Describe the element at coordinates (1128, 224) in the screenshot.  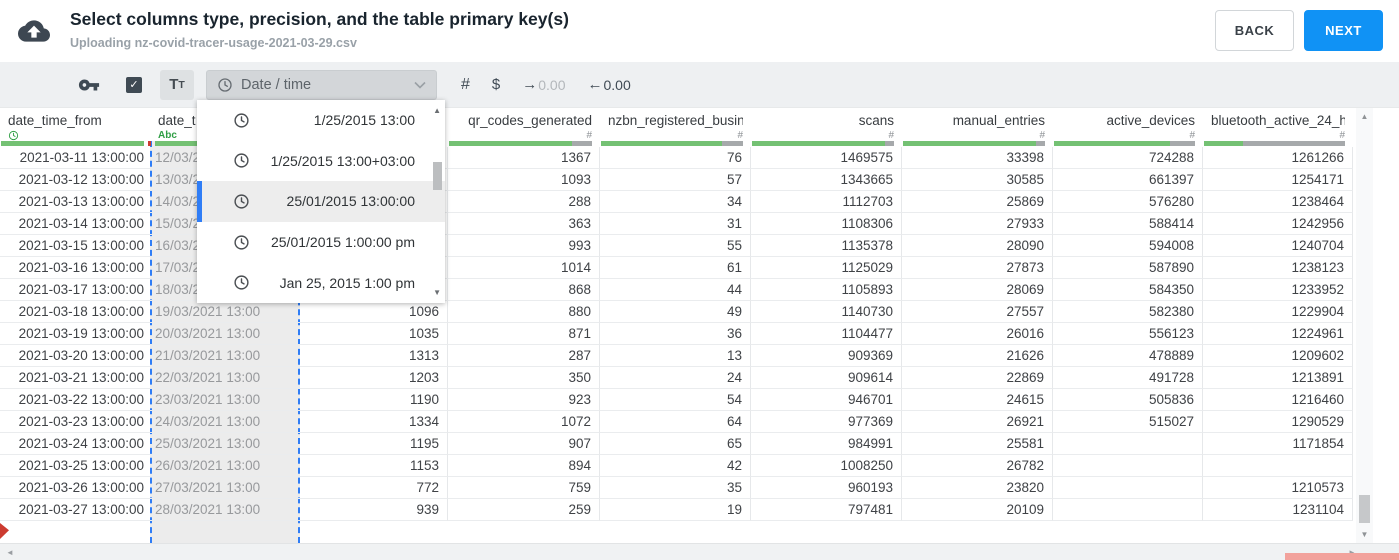
I see `table-cell: 588414` at that location.